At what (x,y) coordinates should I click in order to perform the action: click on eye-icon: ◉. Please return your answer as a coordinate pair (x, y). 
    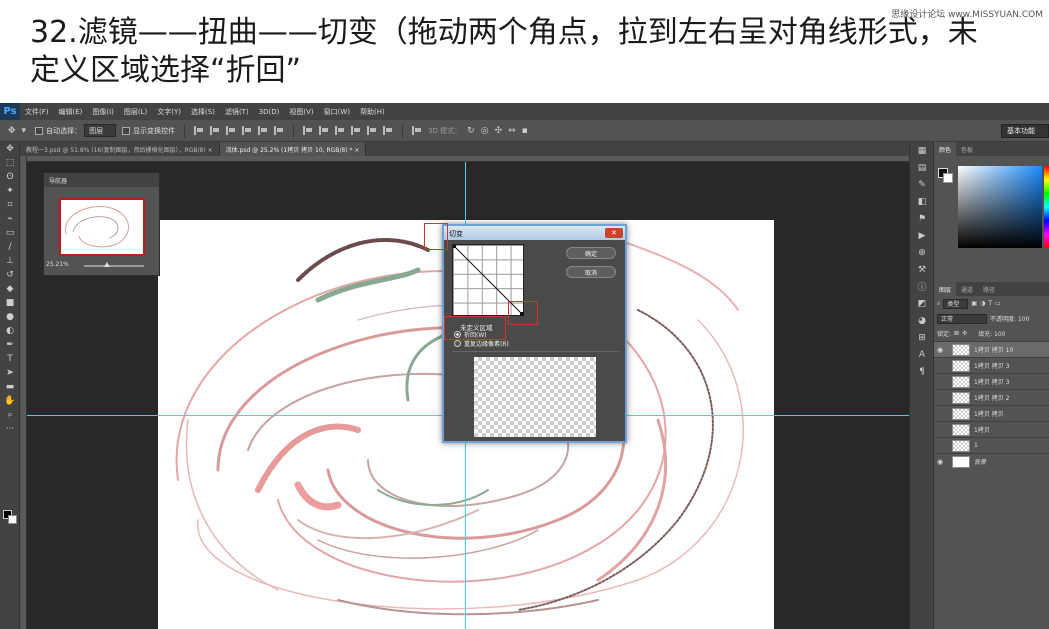
    Looking at the image, I should click on (940, 462).